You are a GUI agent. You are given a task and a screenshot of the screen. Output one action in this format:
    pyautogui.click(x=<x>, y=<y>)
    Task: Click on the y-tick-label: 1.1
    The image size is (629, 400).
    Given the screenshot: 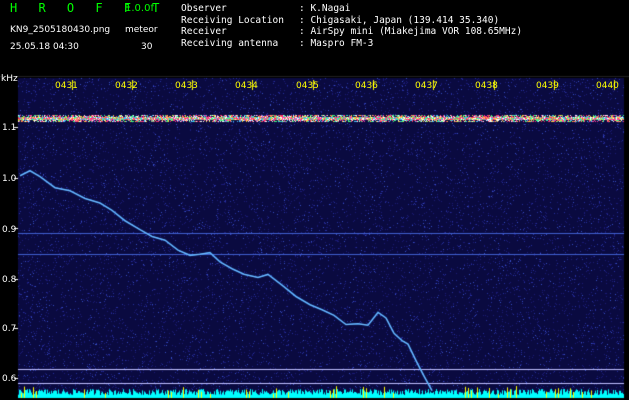 What is the action you would take?
    pyautogui.click(x=9, y=128)
    